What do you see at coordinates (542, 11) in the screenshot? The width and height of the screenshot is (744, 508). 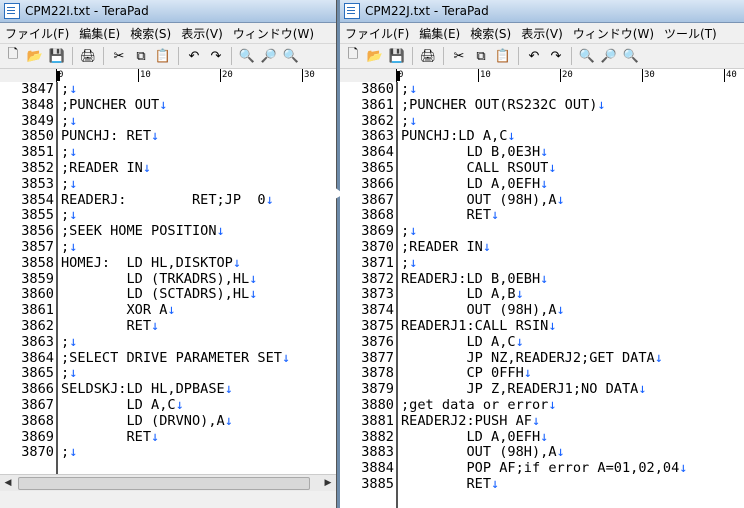 I see `right-titlebar: CPM22J.txt - TeraPad` at bounding box center [542, 11].